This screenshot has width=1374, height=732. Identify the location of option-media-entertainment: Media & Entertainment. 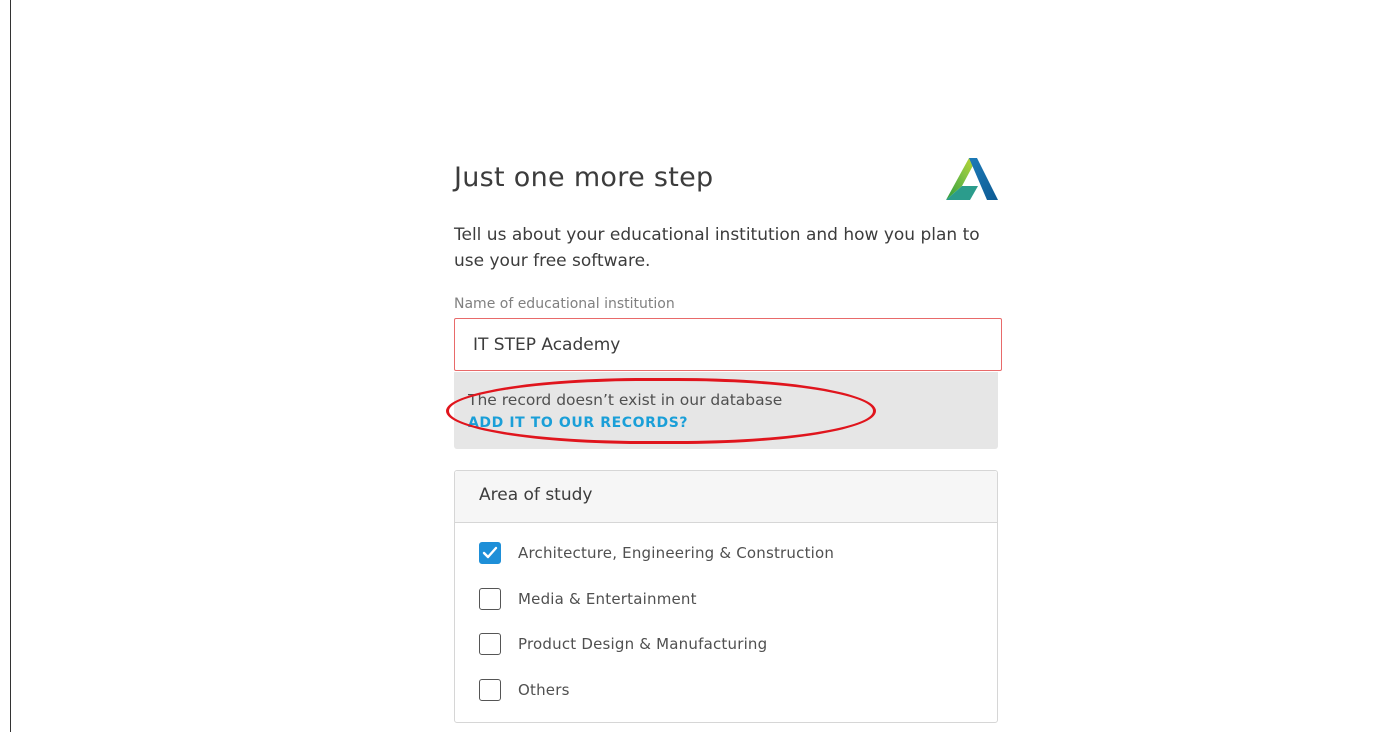
(588, 599).